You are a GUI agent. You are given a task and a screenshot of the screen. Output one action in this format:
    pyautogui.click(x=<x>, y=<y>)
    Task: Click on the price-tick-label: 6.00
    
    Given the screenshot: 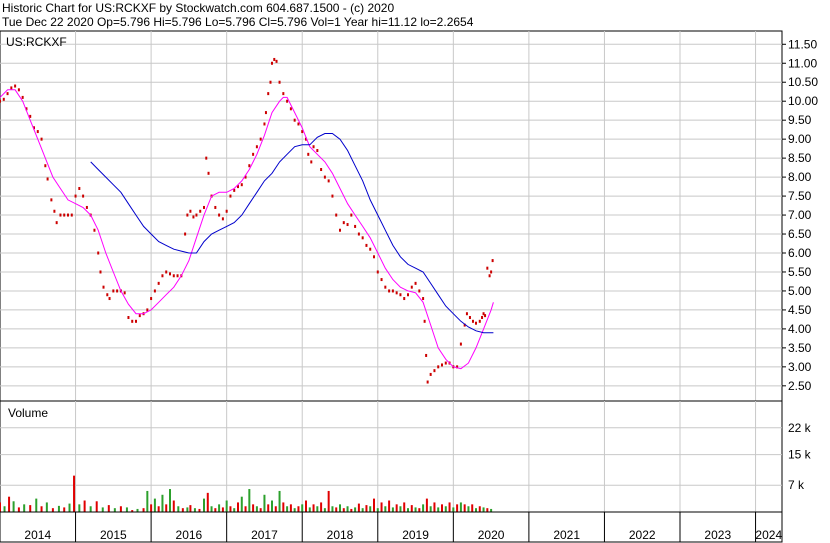 What is the action you would take?
    pyautogui.click(x=800, y=253)
    